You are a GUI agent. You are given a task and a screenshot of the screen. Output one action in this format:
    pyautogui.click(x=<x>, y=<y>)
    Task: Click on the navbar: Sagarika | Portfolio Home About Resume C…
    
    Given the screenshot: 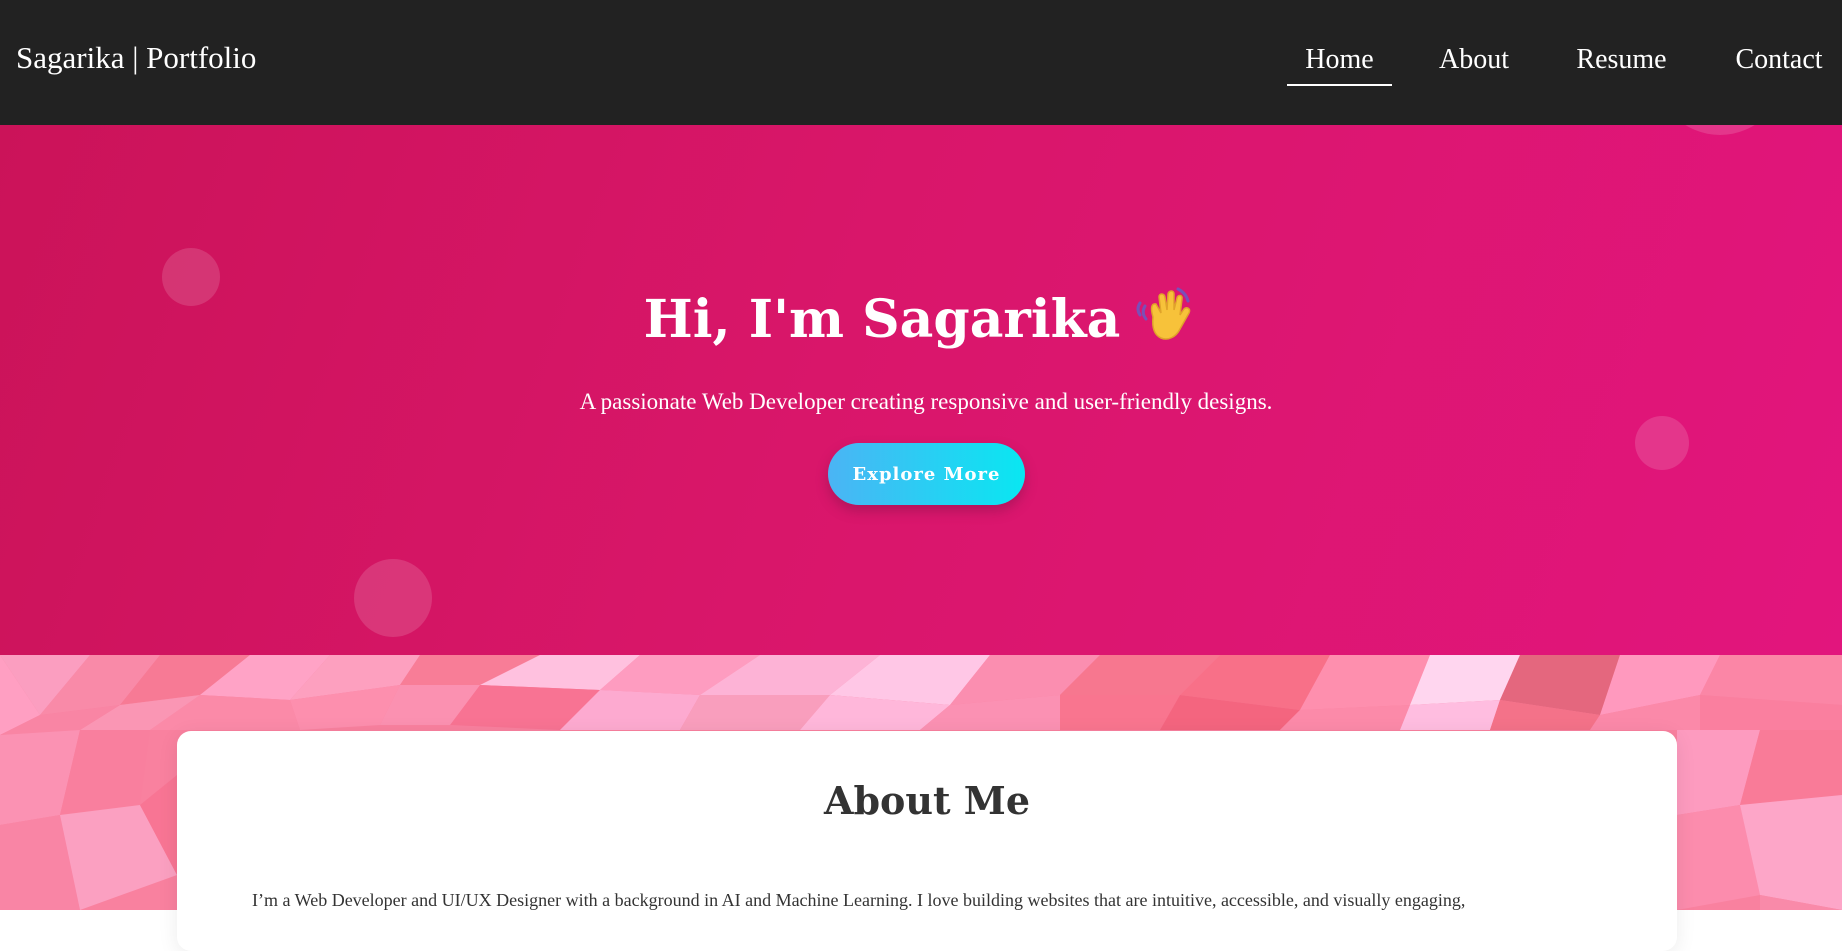 What is the action you would take?
    pyautogui.click(x=921, y=62)
    